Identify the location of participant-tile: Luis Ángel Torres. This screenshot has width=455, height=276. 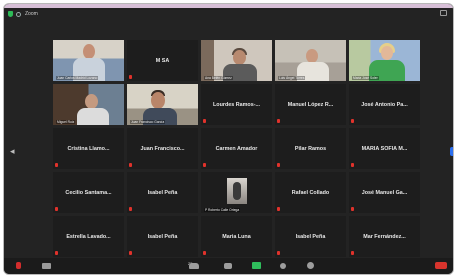
(310, 60).